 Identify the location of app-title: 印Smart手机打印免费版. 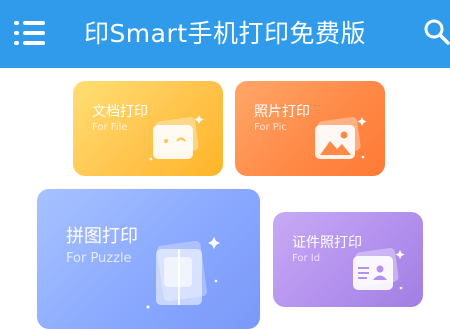
(225, 33).